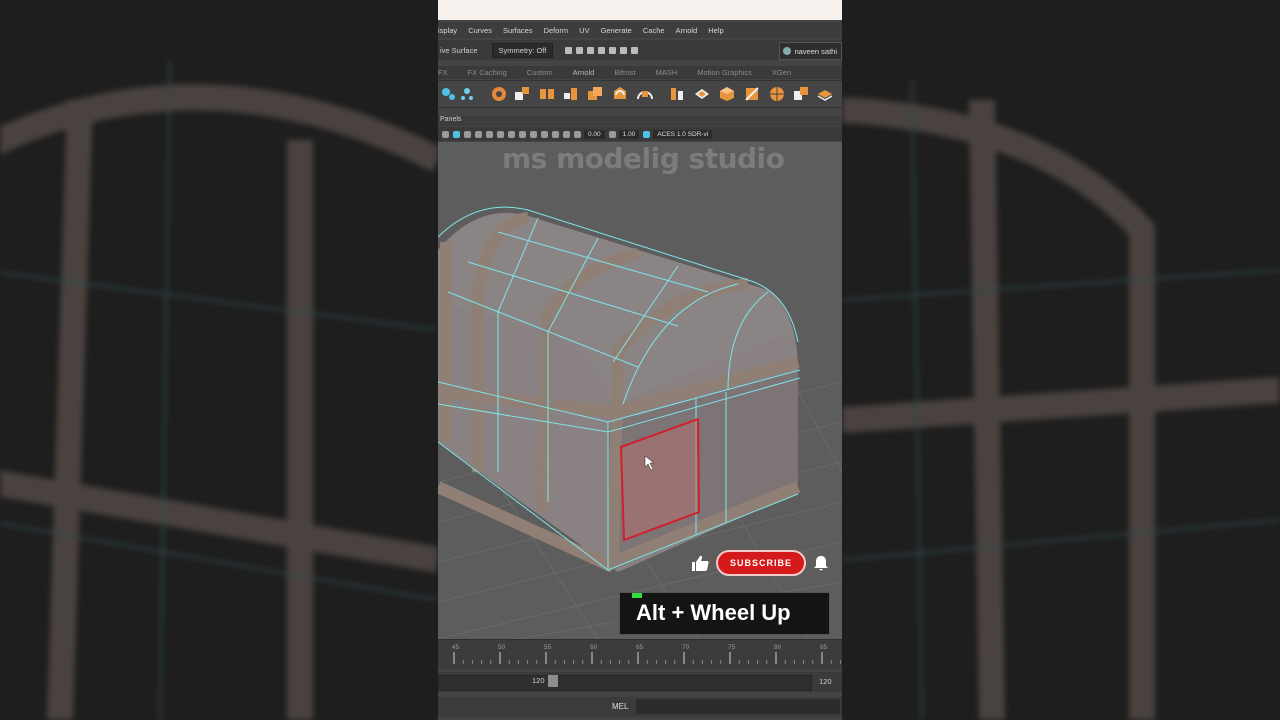  What do you see at coordinates (825, 681) in the screenshot?
I see `range-end-value: 120` at bounding box center [825, 681].